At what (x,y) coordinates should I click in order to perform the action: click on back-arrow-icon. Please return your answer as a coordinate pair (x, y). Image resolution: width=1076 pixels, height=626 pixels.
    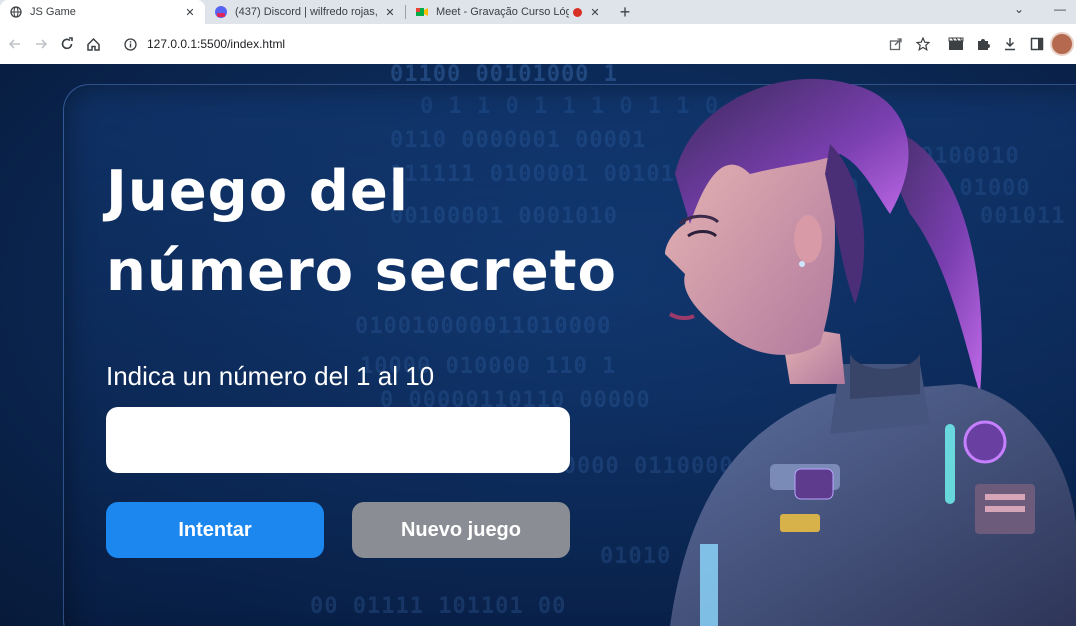
    Looking at the image, I should click on (14, 44).